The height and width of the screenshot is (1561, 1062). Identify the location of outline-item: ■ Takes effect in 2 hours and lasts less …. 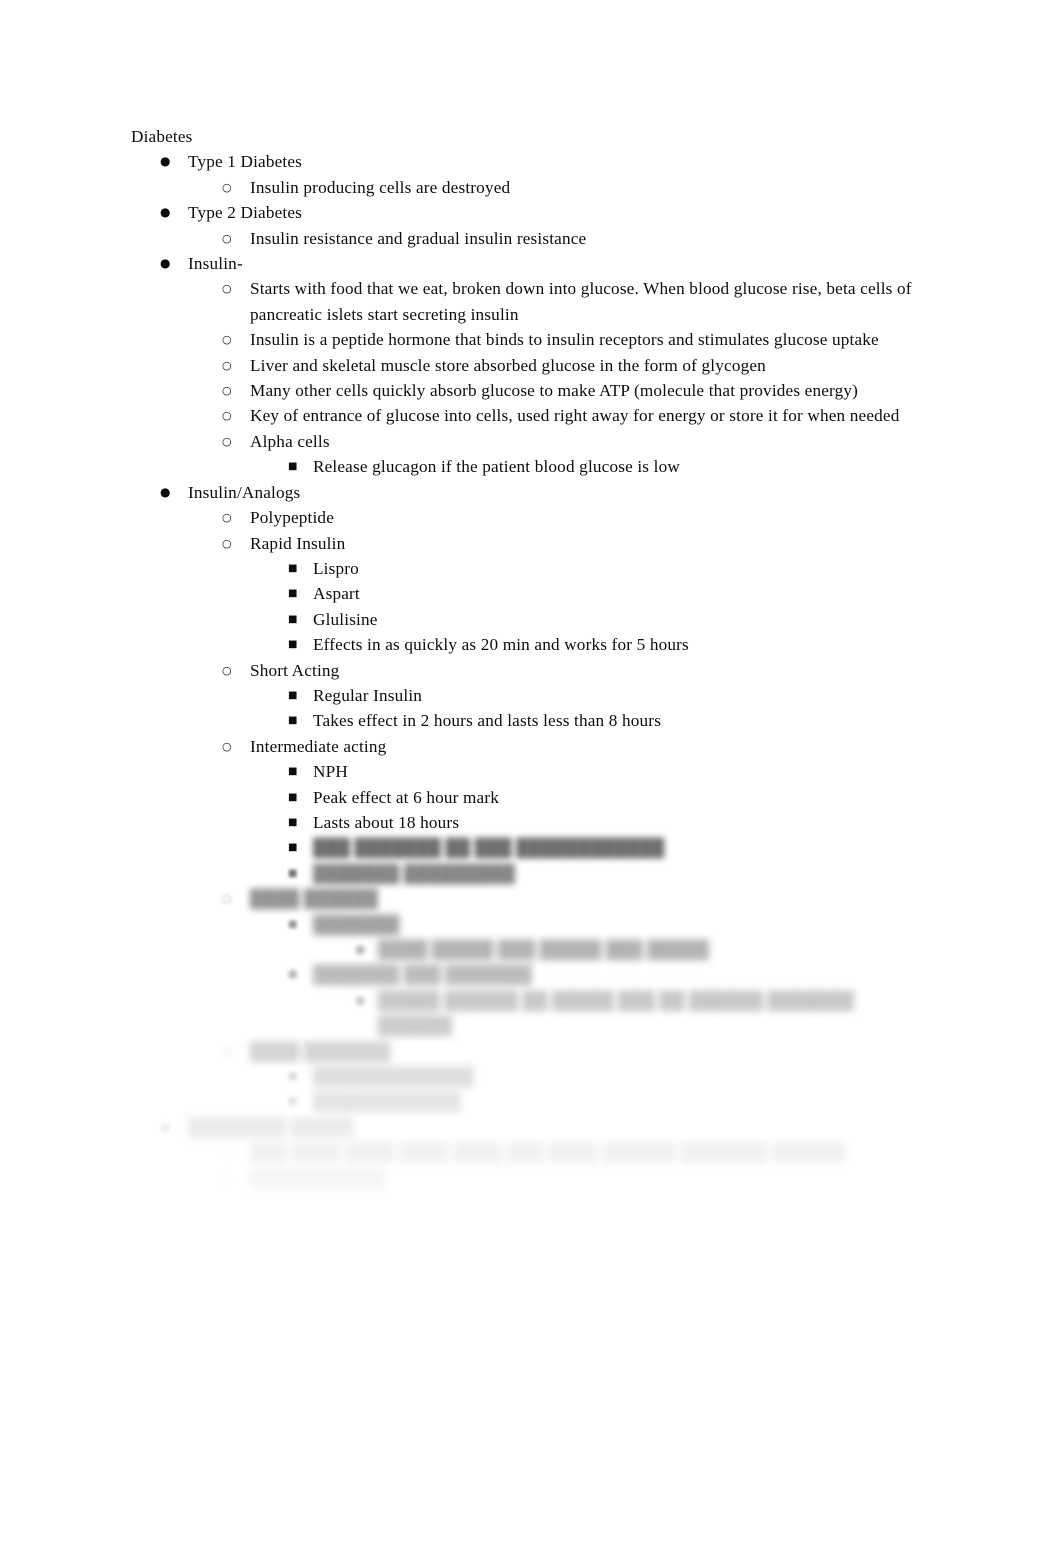
(609, 720).